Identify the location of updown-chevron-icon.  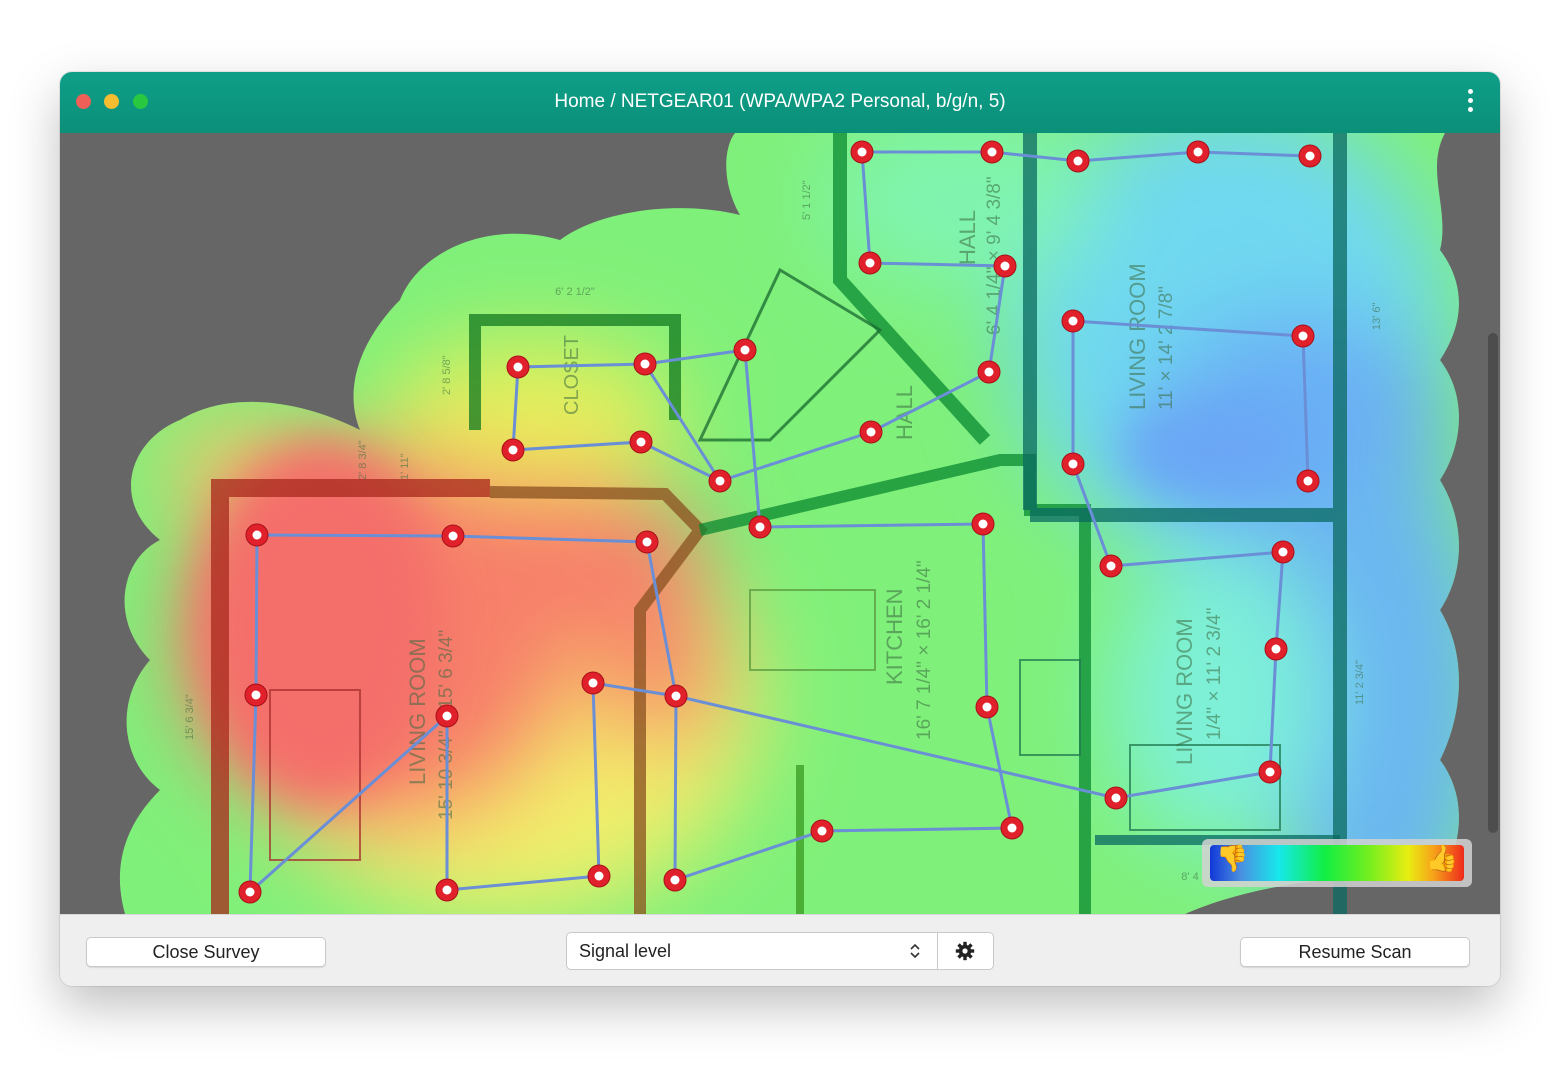
(915, 951).